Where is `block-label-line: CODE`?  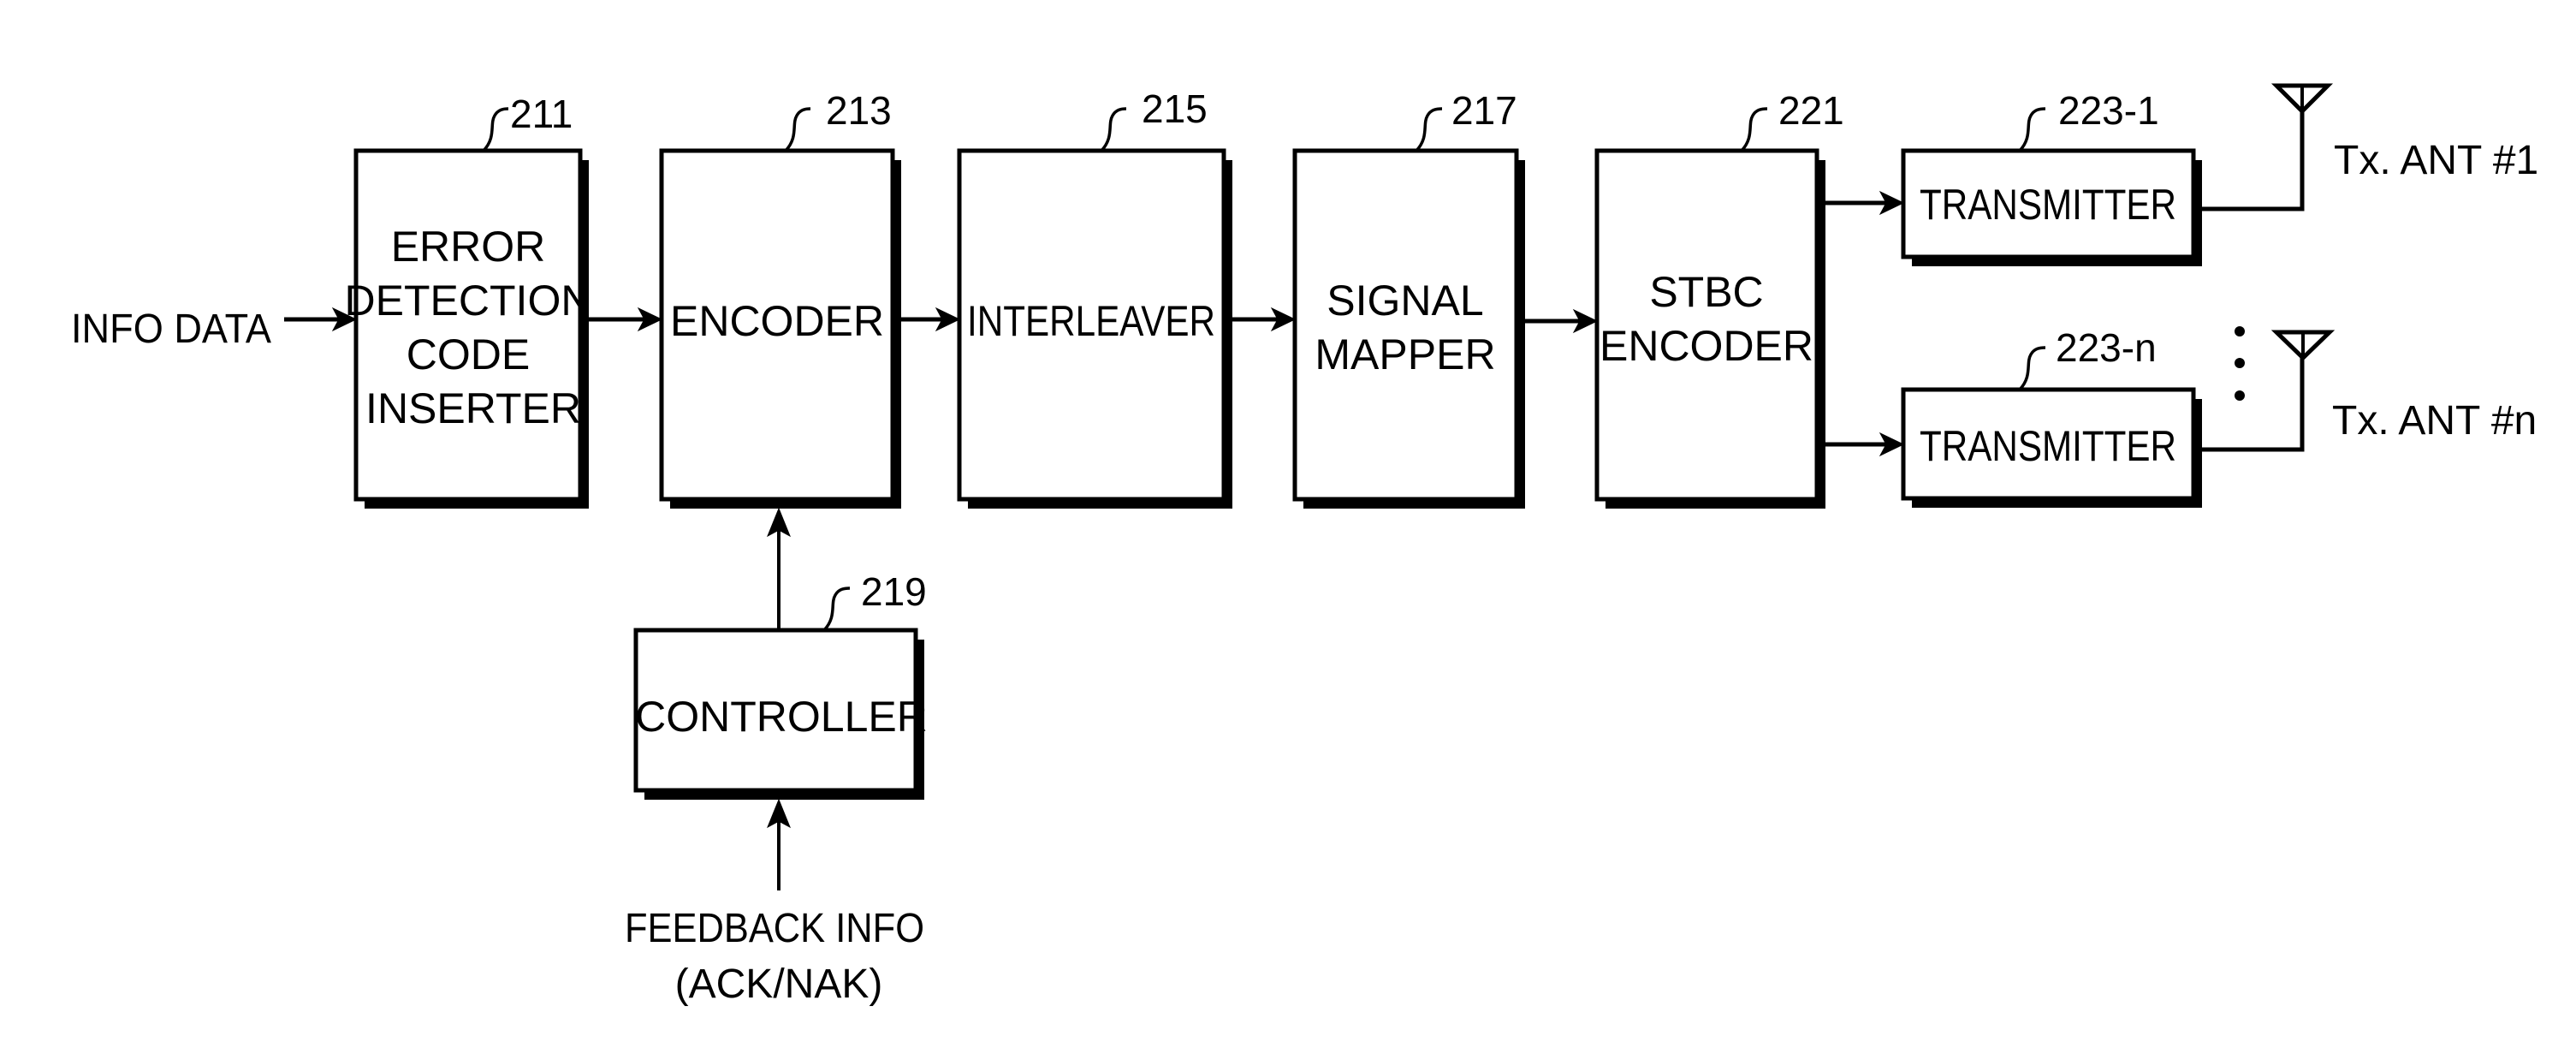 block-label-line: CODE is located at coordinates (468, 354).